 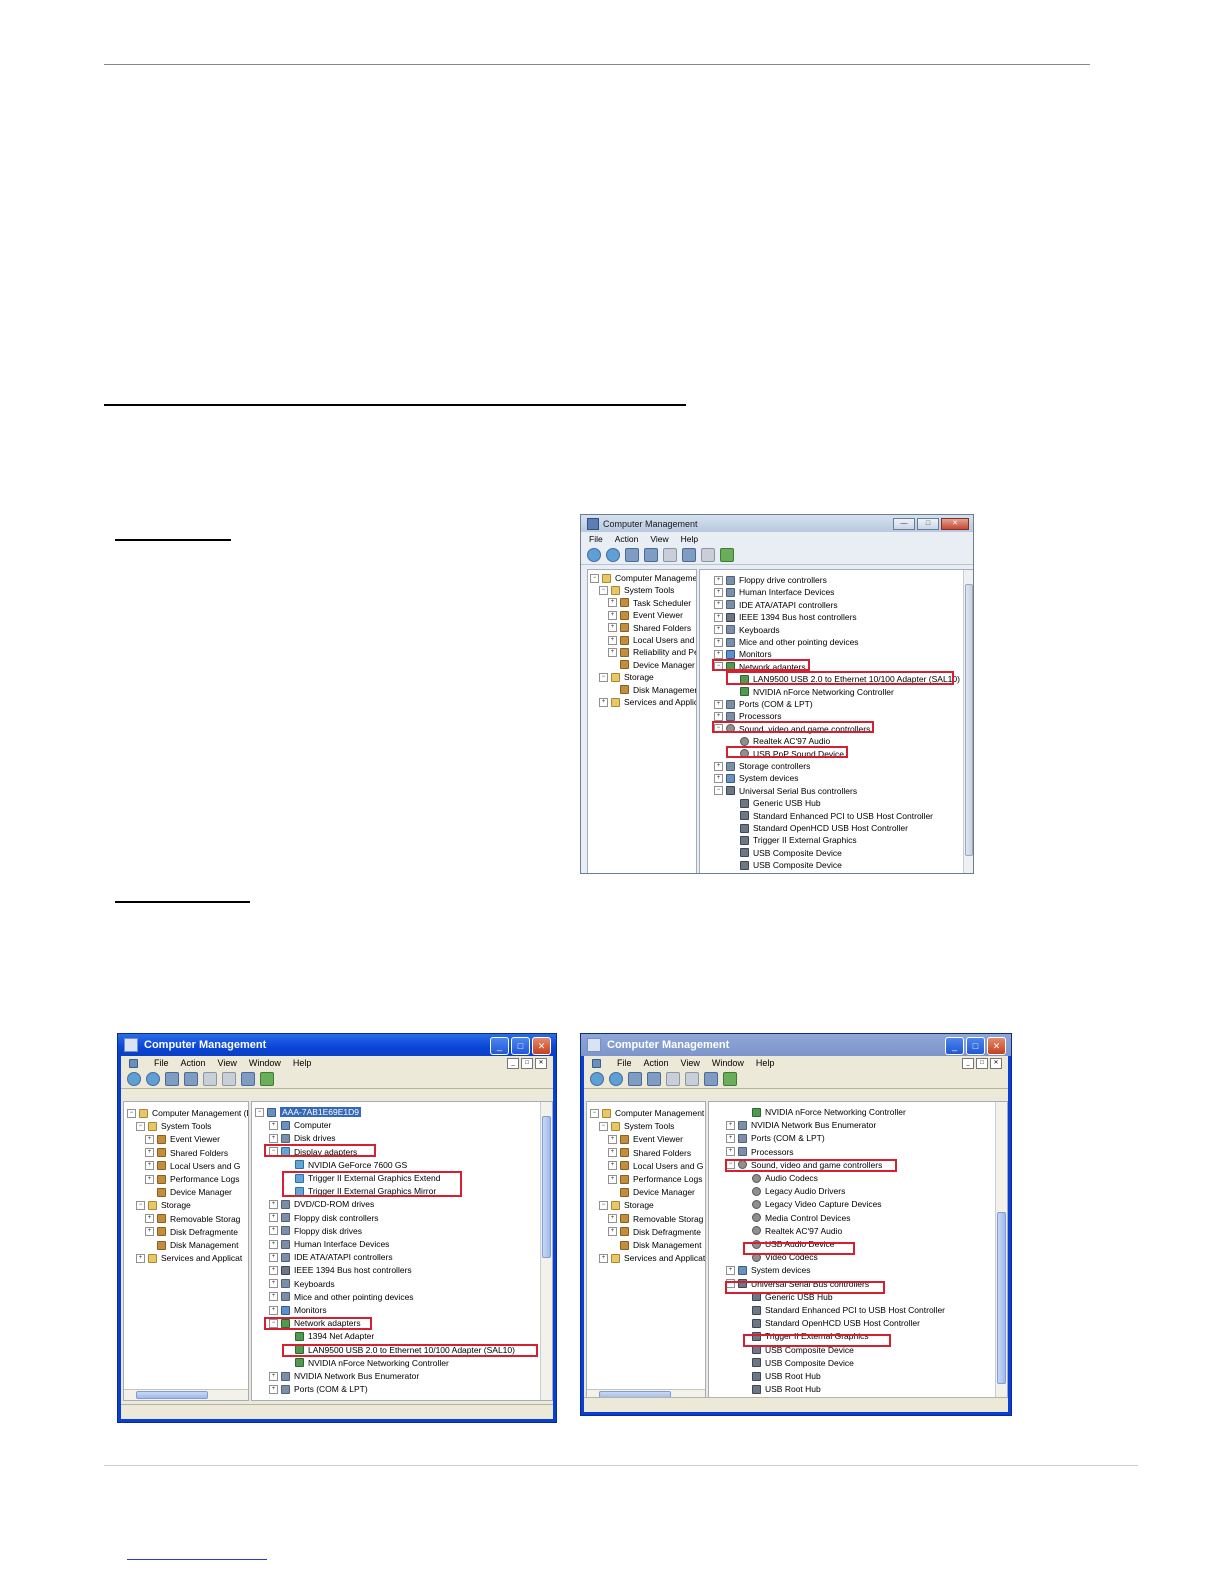 What do you see at coordinates (649, 603) in the screenshot?
I see `tree-item-task-scheduler: + Task Scheduler` at bounding box center [649, 603].